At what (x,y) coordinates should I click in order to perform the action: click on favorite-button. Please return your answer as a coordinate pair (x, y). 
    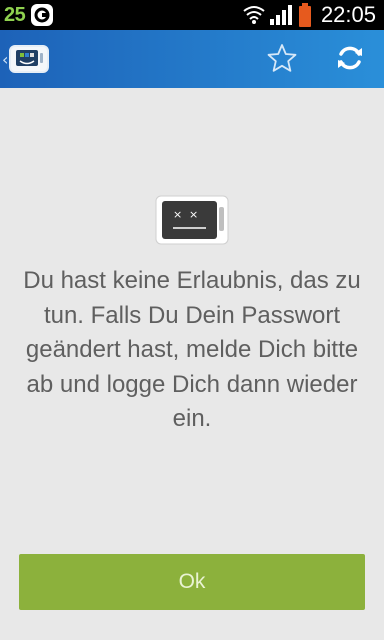
    Looking at the image, I should click on (282, 60).